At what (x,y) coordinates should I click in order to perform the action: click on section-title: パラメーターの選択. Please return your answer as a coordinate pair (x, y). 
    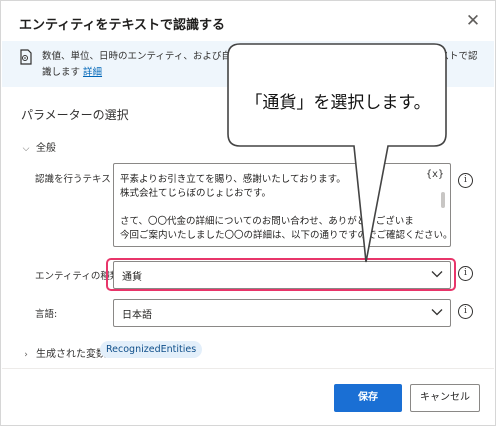
    Looking at the image, I should click on (75, 115).